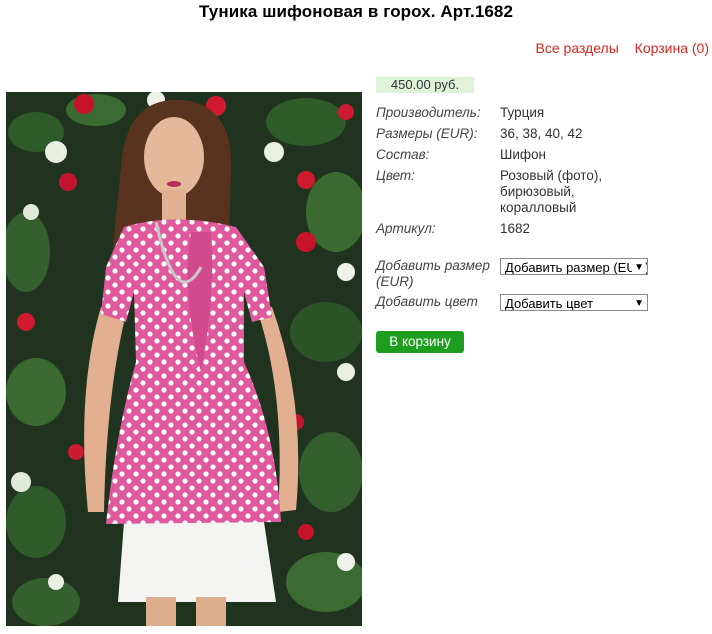 Image resolution: width=712 pixels, height=634 pixels. I want to click on property-label: Цвет:, so click(395, 175).